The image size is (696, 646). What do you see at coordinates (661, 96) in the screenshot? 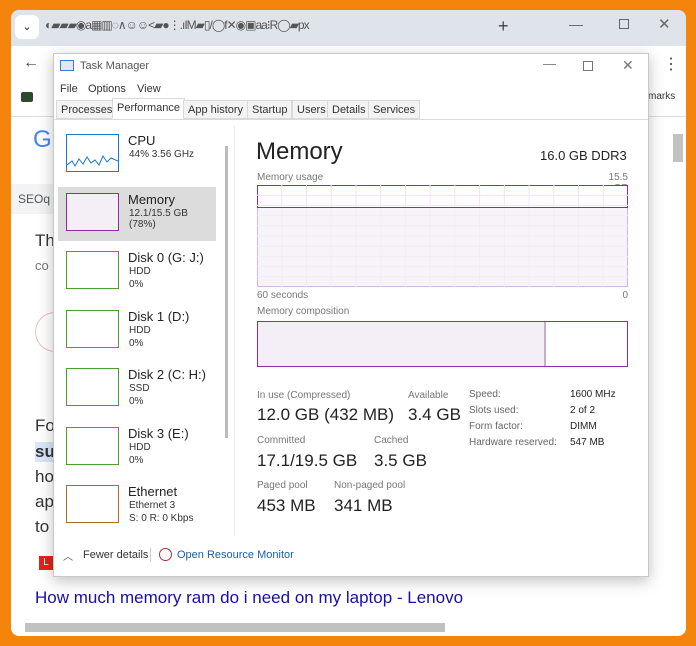
I see `bookmarks-label: marks` at bounding box center [661, 96].